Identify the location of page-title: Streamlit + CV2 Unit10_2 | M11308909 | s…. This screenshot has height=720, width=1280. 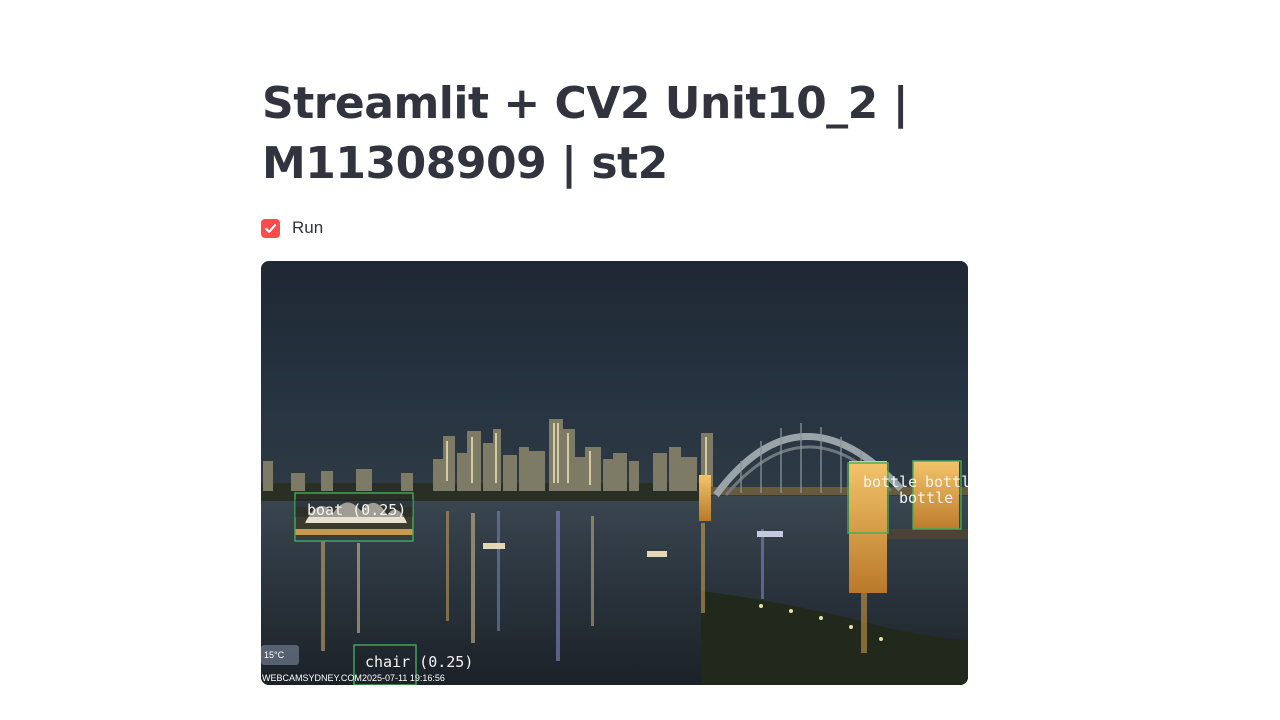
(585, 133).